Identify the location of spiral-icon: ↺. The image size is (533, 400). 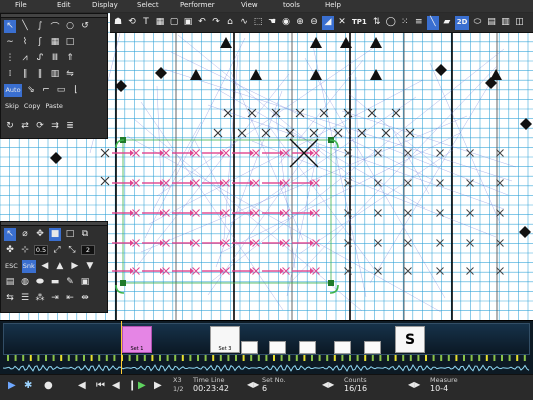
(85, 26).